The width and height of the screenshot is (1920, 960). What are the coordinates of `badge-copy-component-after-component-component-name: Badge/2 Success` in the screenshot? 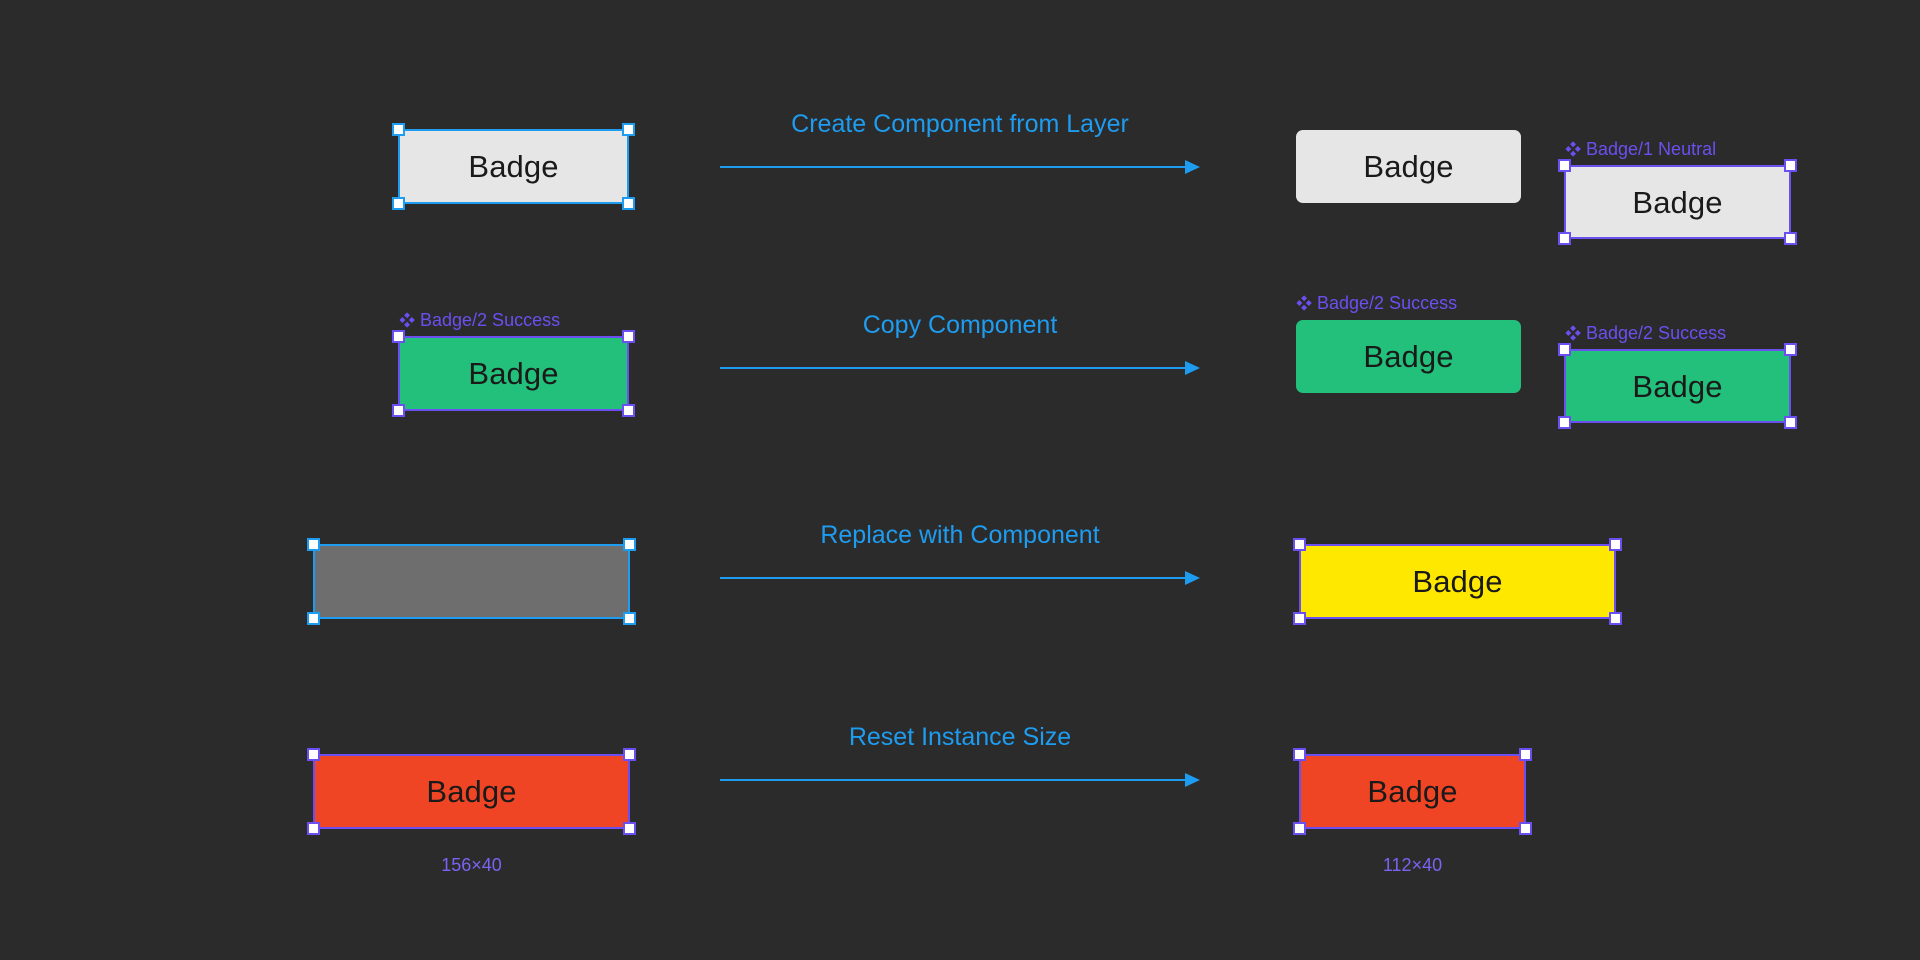 It's located at (1656, 333).